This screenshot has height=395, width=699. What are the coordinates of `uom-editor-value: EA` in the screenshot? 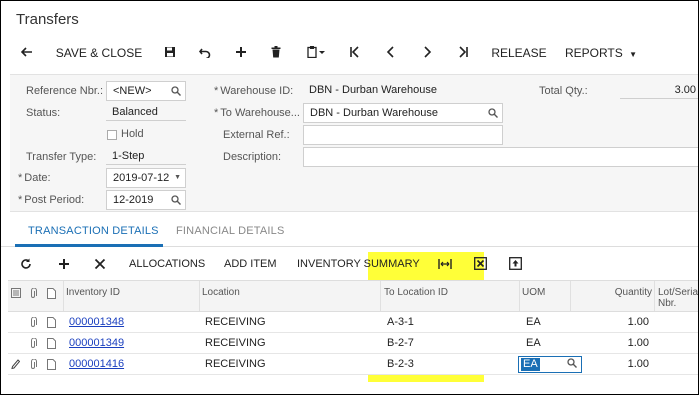 It's located at (530, 364).